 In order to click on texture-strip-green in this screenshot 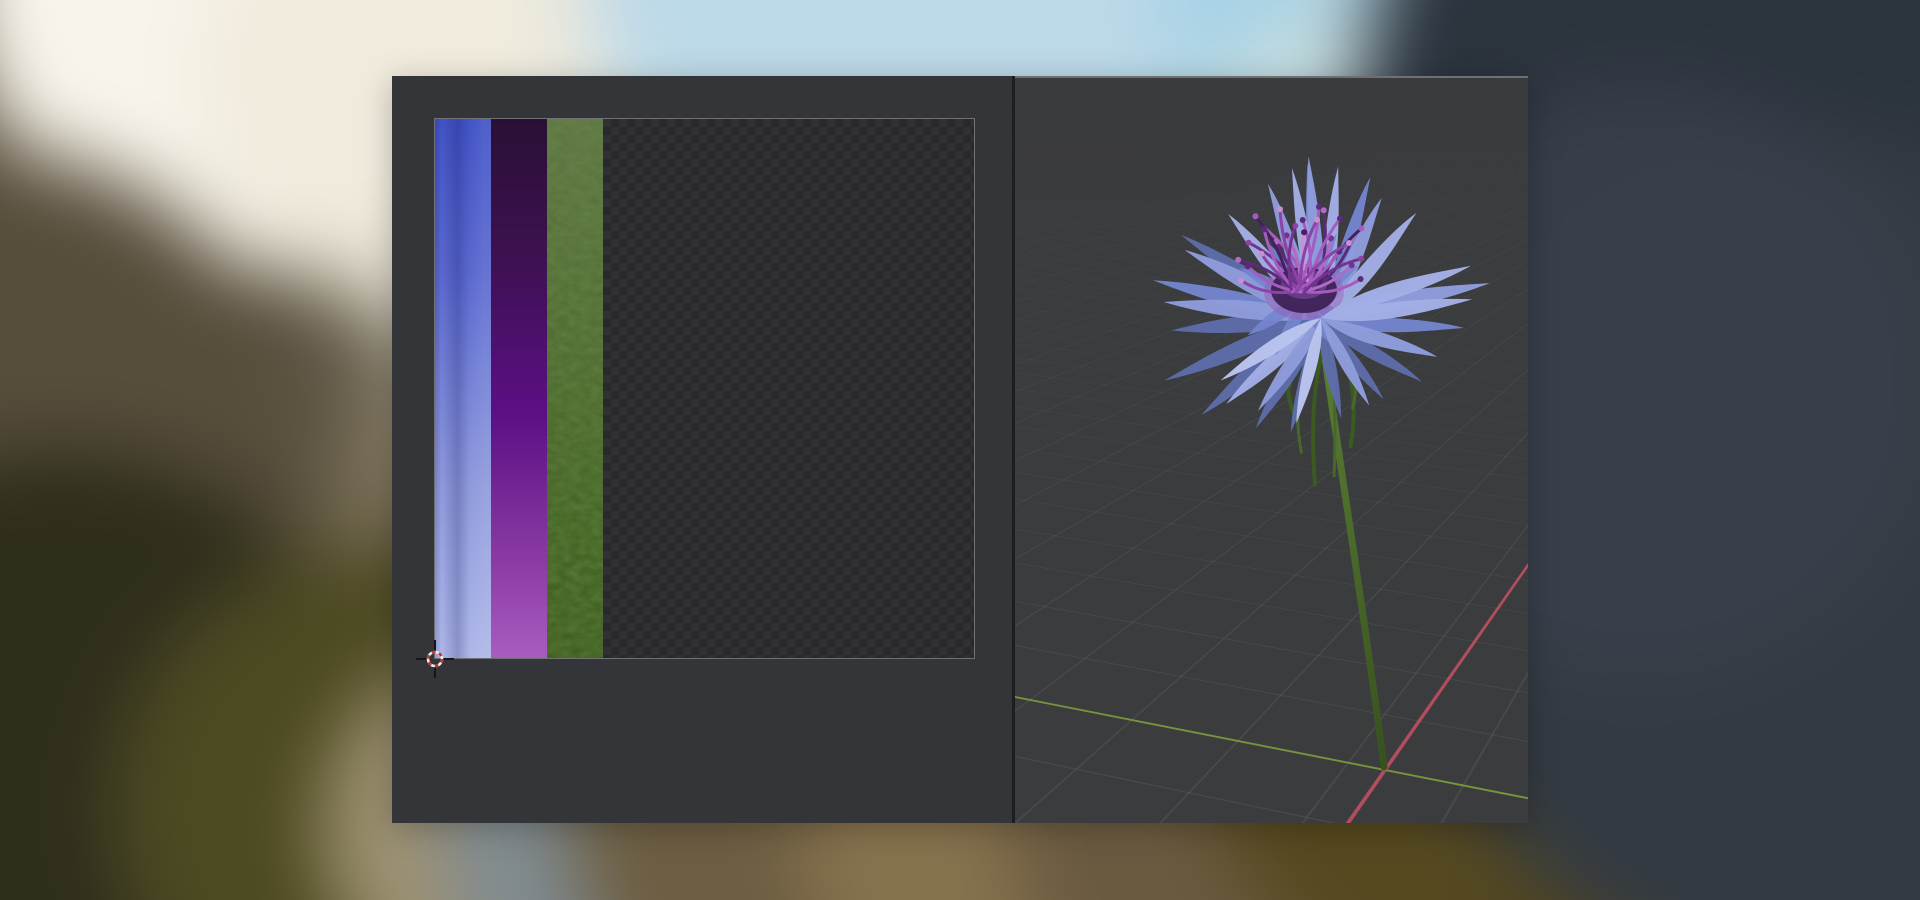, I will do `click(575, 388)`.